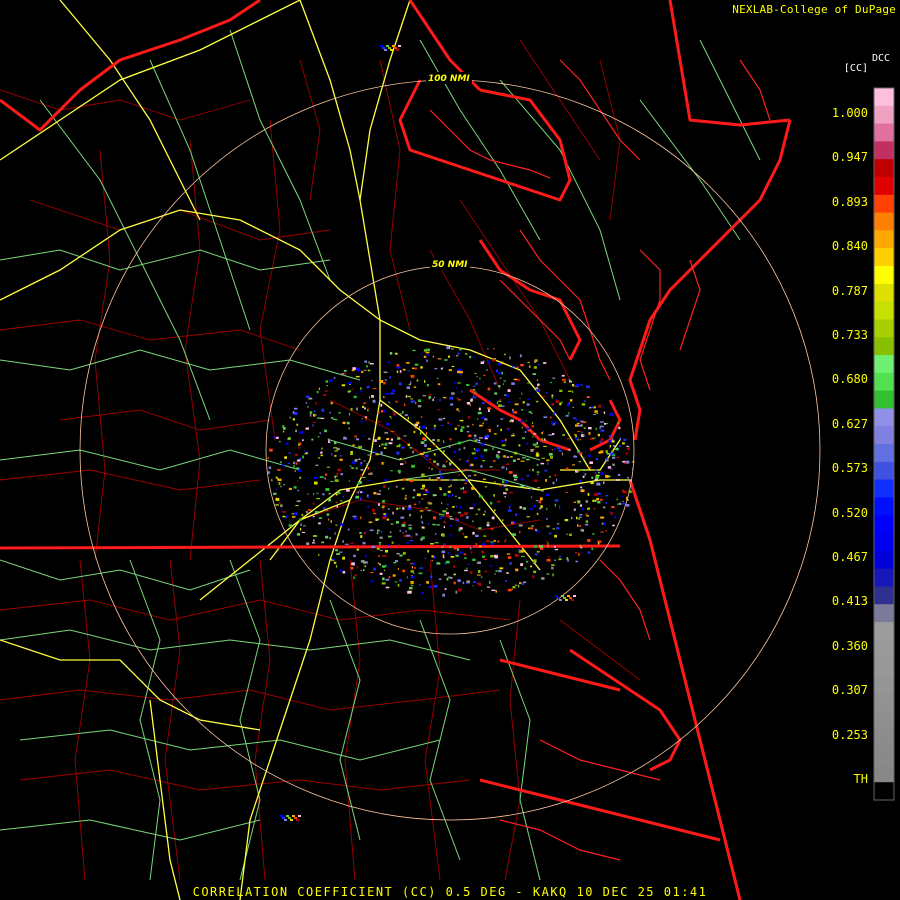 Image resolution: width=900 pixels, height=900 pixels. I want to click on legend-product-code: DCC, so click(880, 58).